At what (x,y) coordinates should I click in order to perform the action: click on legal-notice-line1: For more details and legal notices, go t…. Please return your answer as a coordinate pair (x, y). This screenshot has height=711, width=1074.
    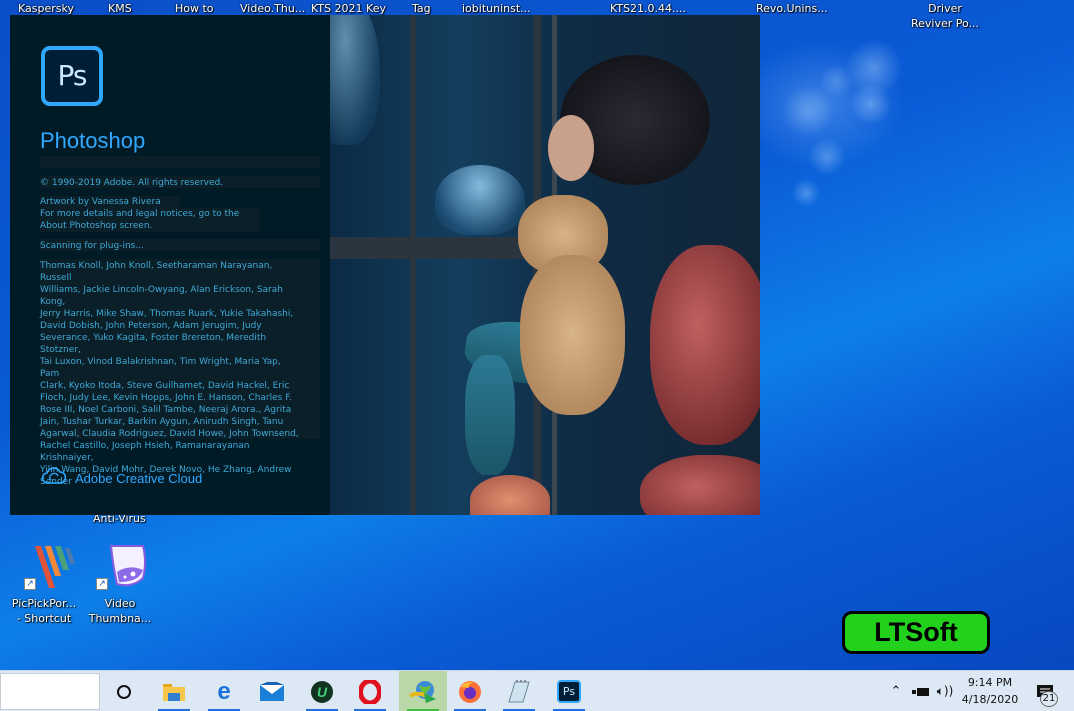
    Looking at the image, I should click on (140, 214).